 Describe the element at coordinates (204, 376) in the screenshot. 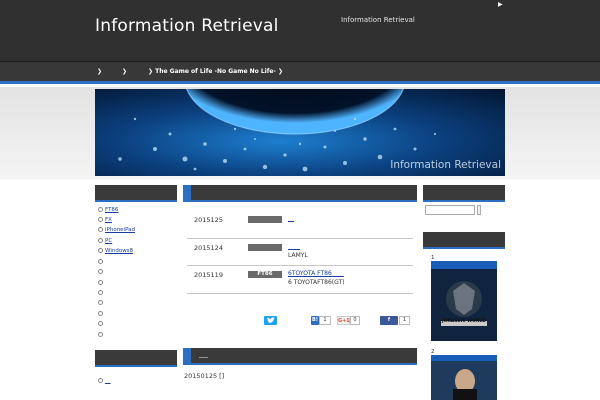

I see `post-date-text: 20150125 []` at that location.